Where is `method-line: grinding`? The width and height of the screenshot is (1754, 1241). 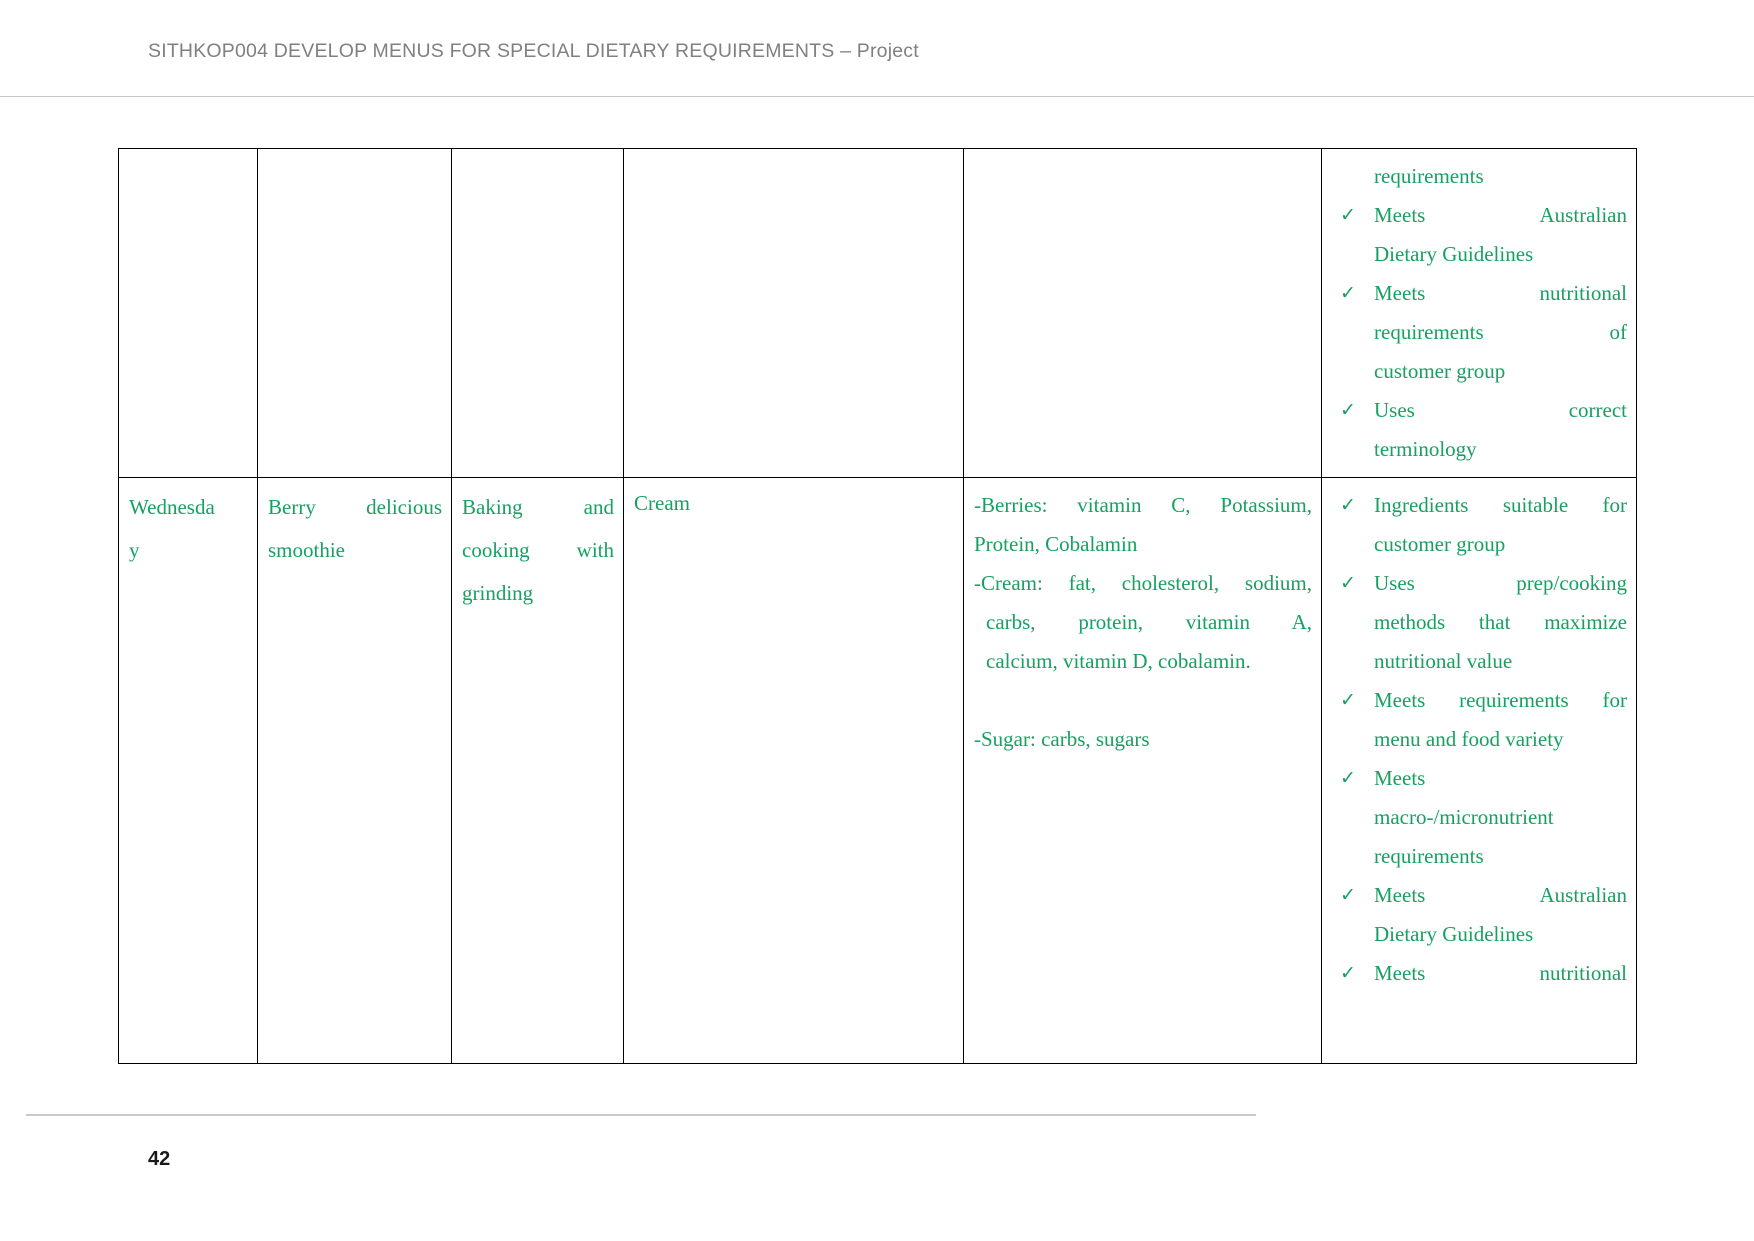 method-line: grinding is located at coordinates (498, 593).